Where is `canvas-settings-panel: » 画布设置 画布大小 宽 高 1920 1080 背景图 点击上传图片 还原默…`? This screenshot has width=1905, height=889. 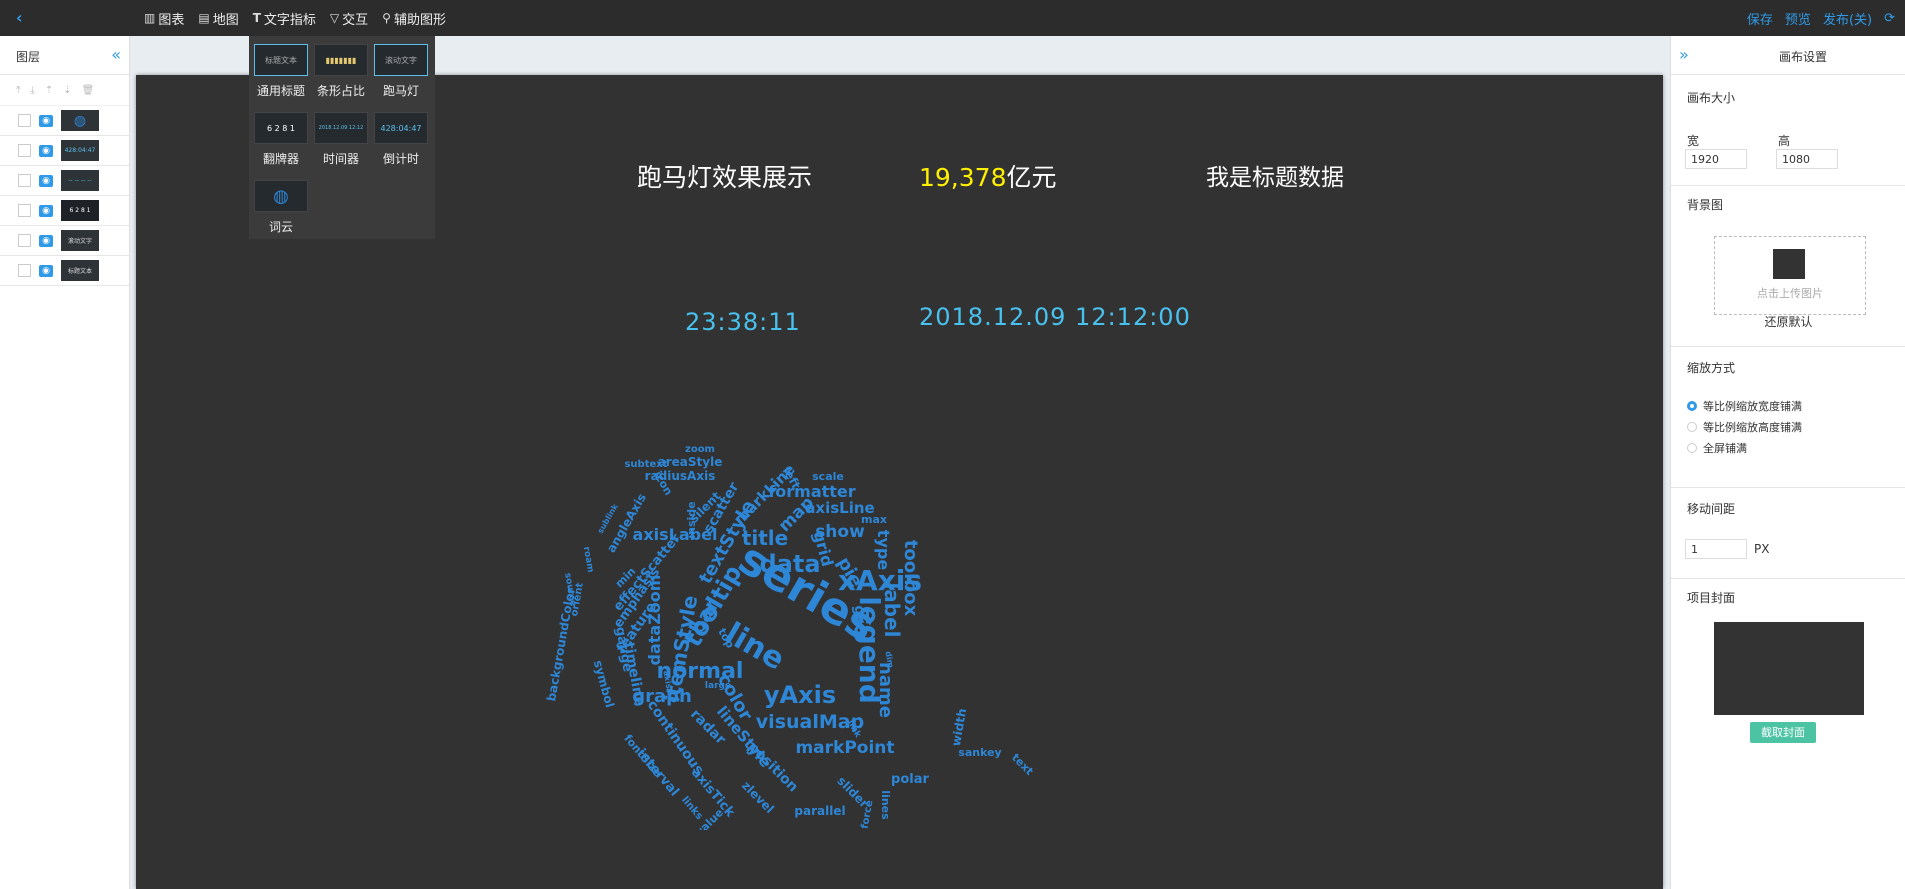 canvas-settings-panel: » 画布设置 画布大小 宽 高 1920 1080 背景图 点击上传图片 还原默… is located at coordinates (1787, 462).